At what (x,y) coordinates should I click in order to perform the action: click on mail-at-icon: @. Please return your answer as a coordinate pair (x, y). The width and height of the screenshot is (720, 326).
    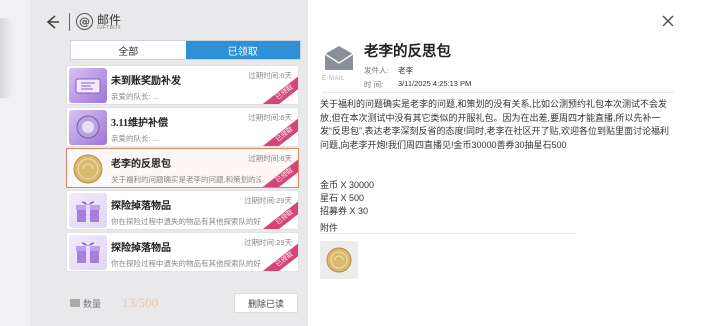
    Looking at the image, I should click on (84, 21).